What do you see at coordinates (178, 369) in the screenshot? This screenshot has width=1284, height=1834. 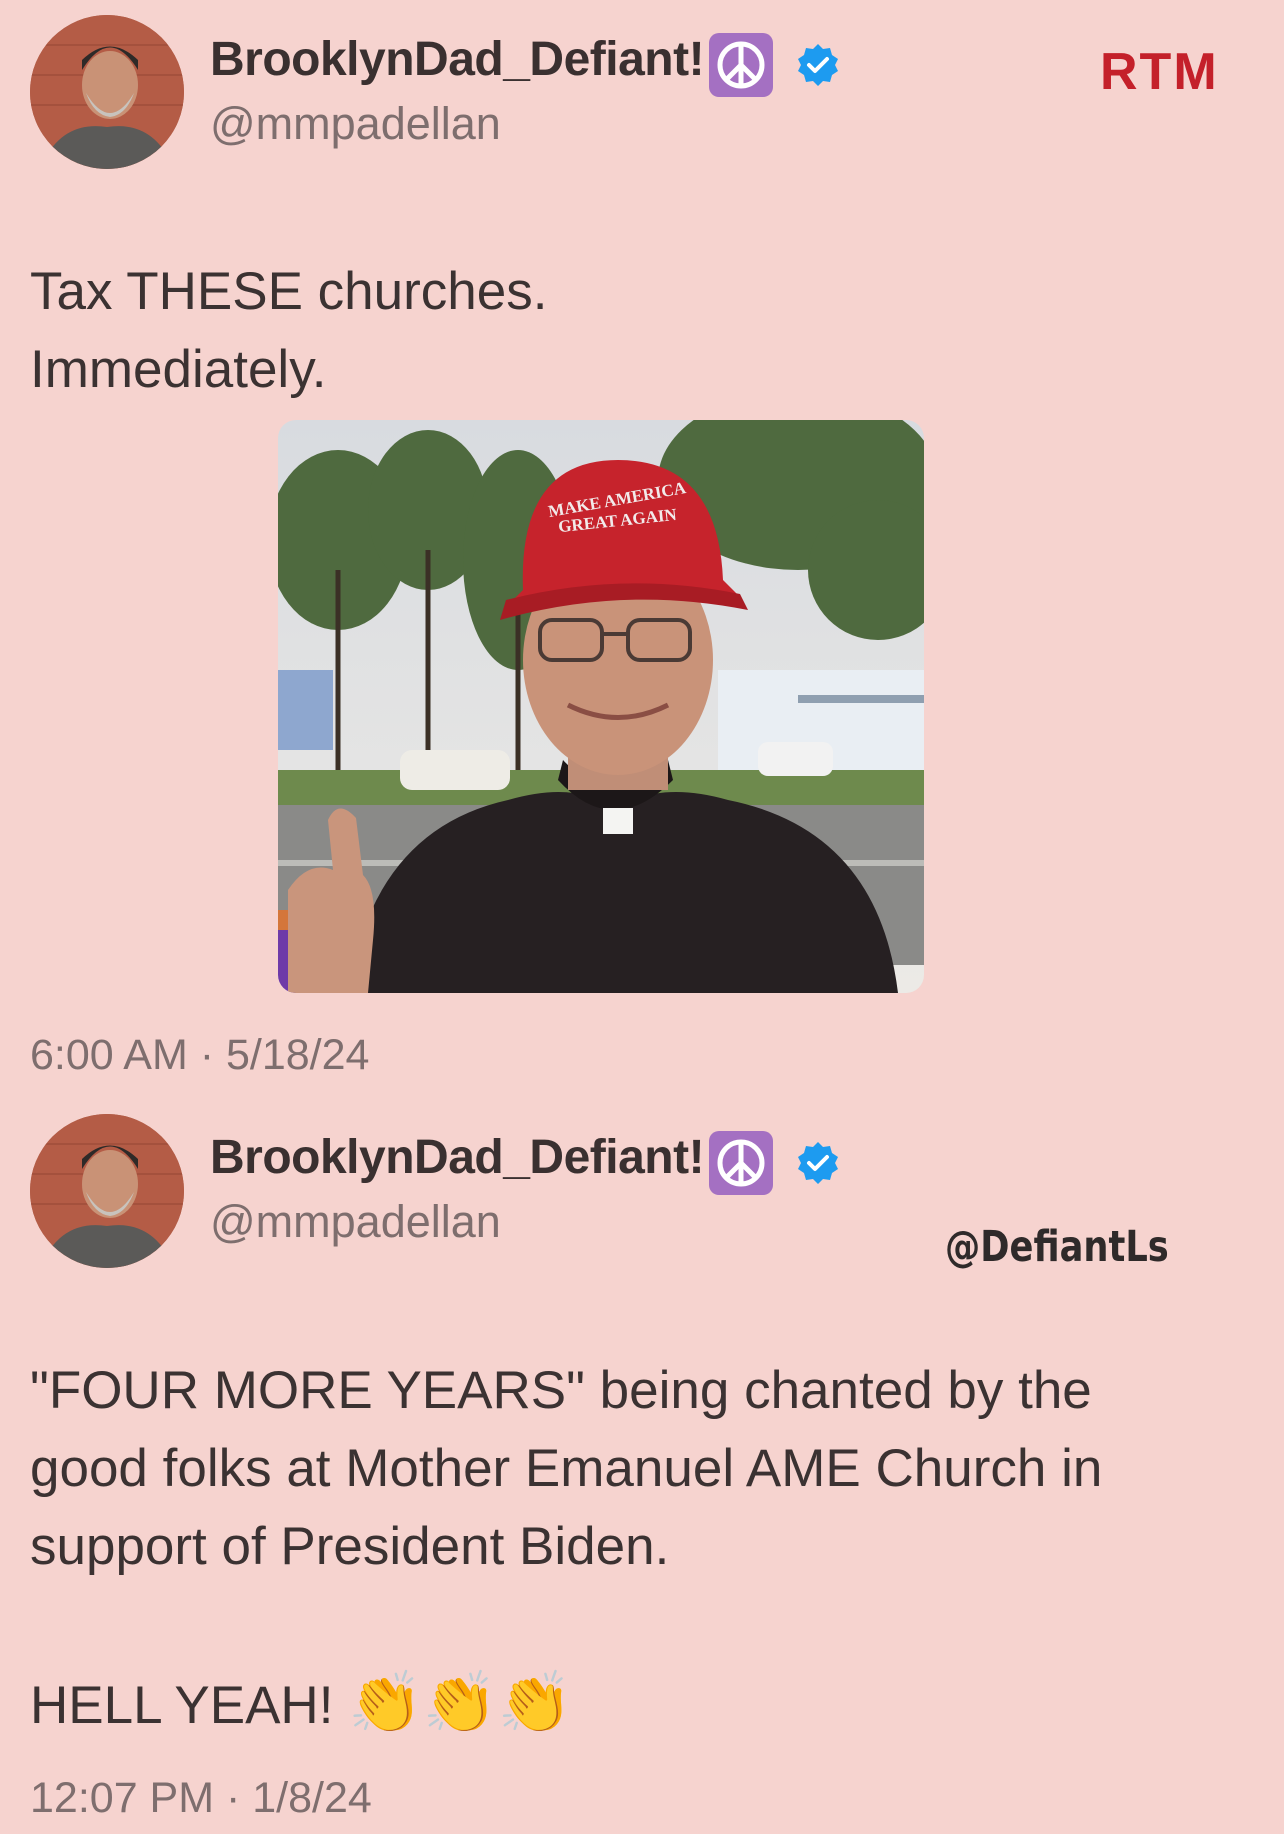 I see `tweet-text-line: Immediately.` at bounding box center [178, 369].